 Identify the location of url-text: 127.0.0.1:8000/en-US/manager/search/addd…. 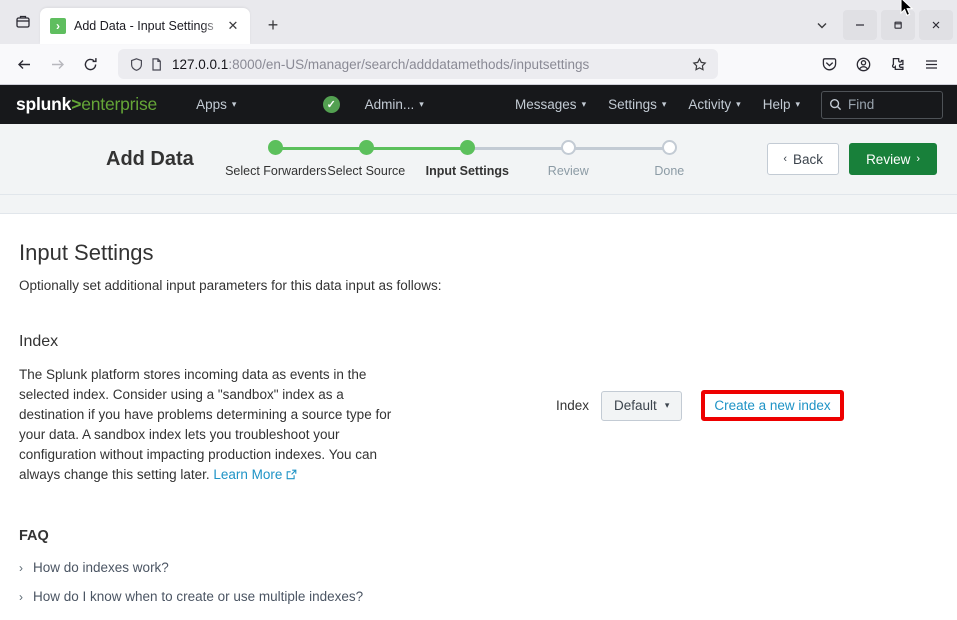
(430, 64).